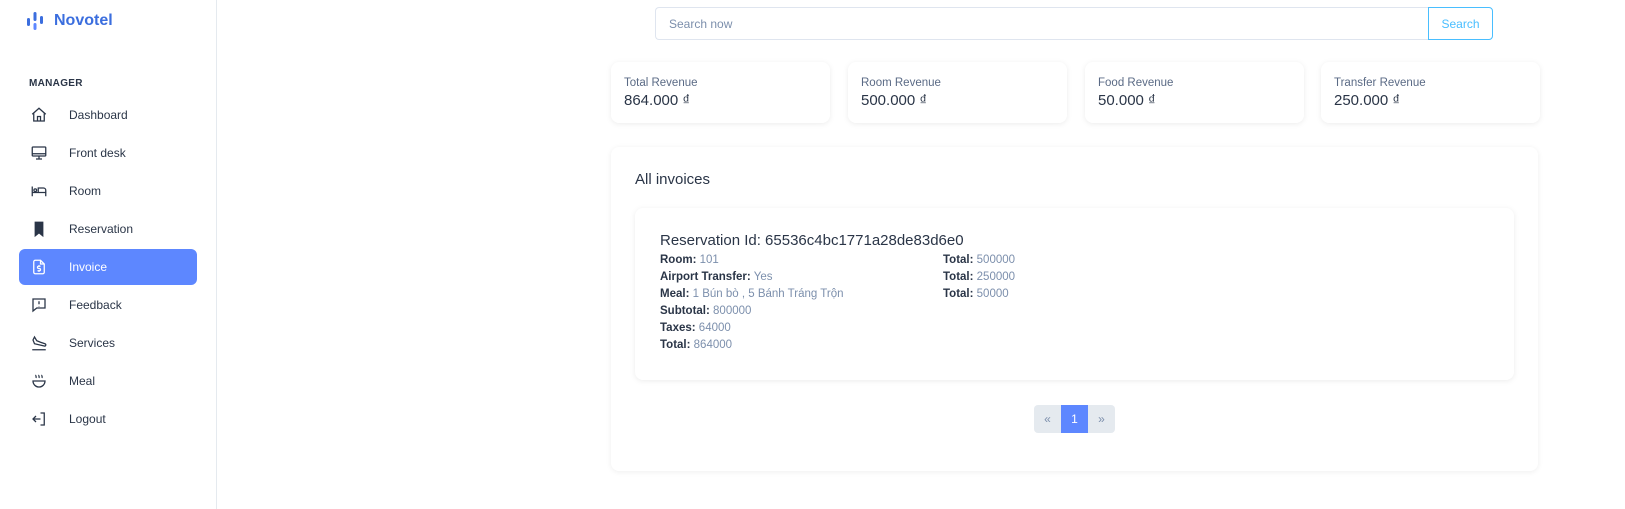 The image size is (1625, 509). Describe the element at coordinates (39, 267) in the screenshot. I see `file-dollar-icon` at that location.